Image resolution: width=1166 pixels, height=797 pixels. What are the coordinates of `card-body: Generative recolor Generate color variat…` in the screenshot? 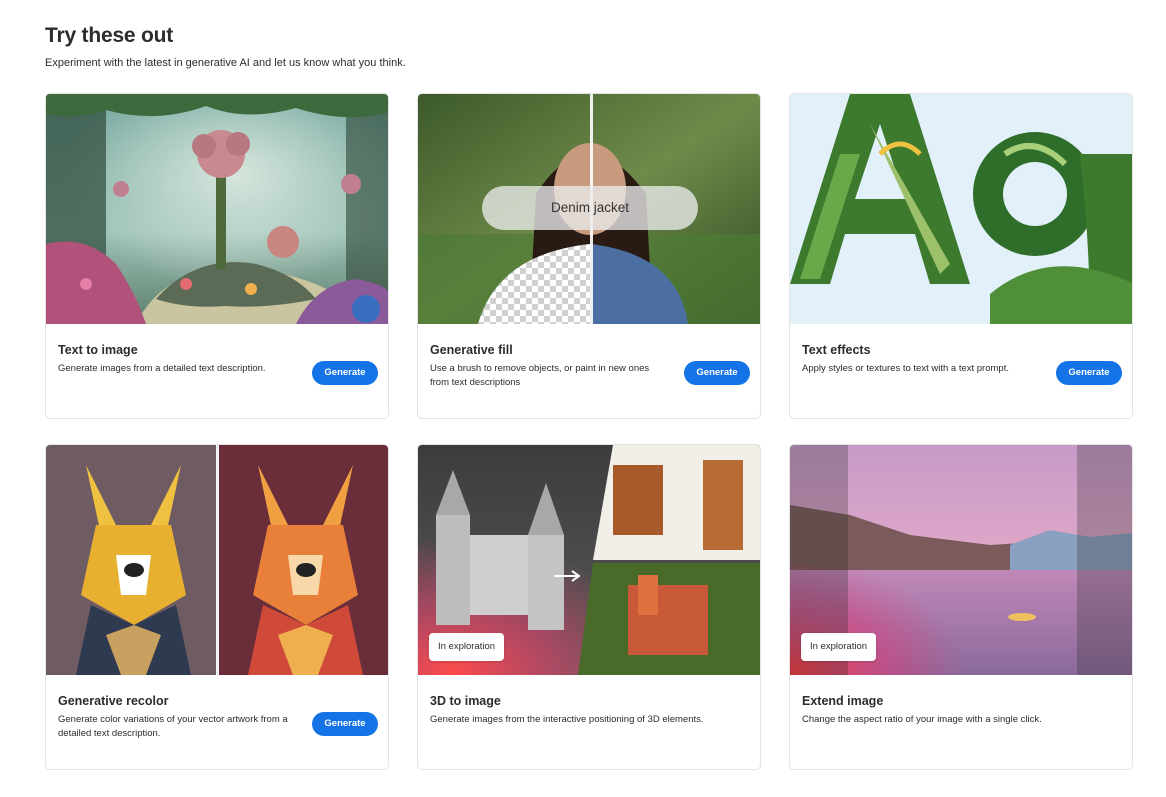 It's located at (217, 722).